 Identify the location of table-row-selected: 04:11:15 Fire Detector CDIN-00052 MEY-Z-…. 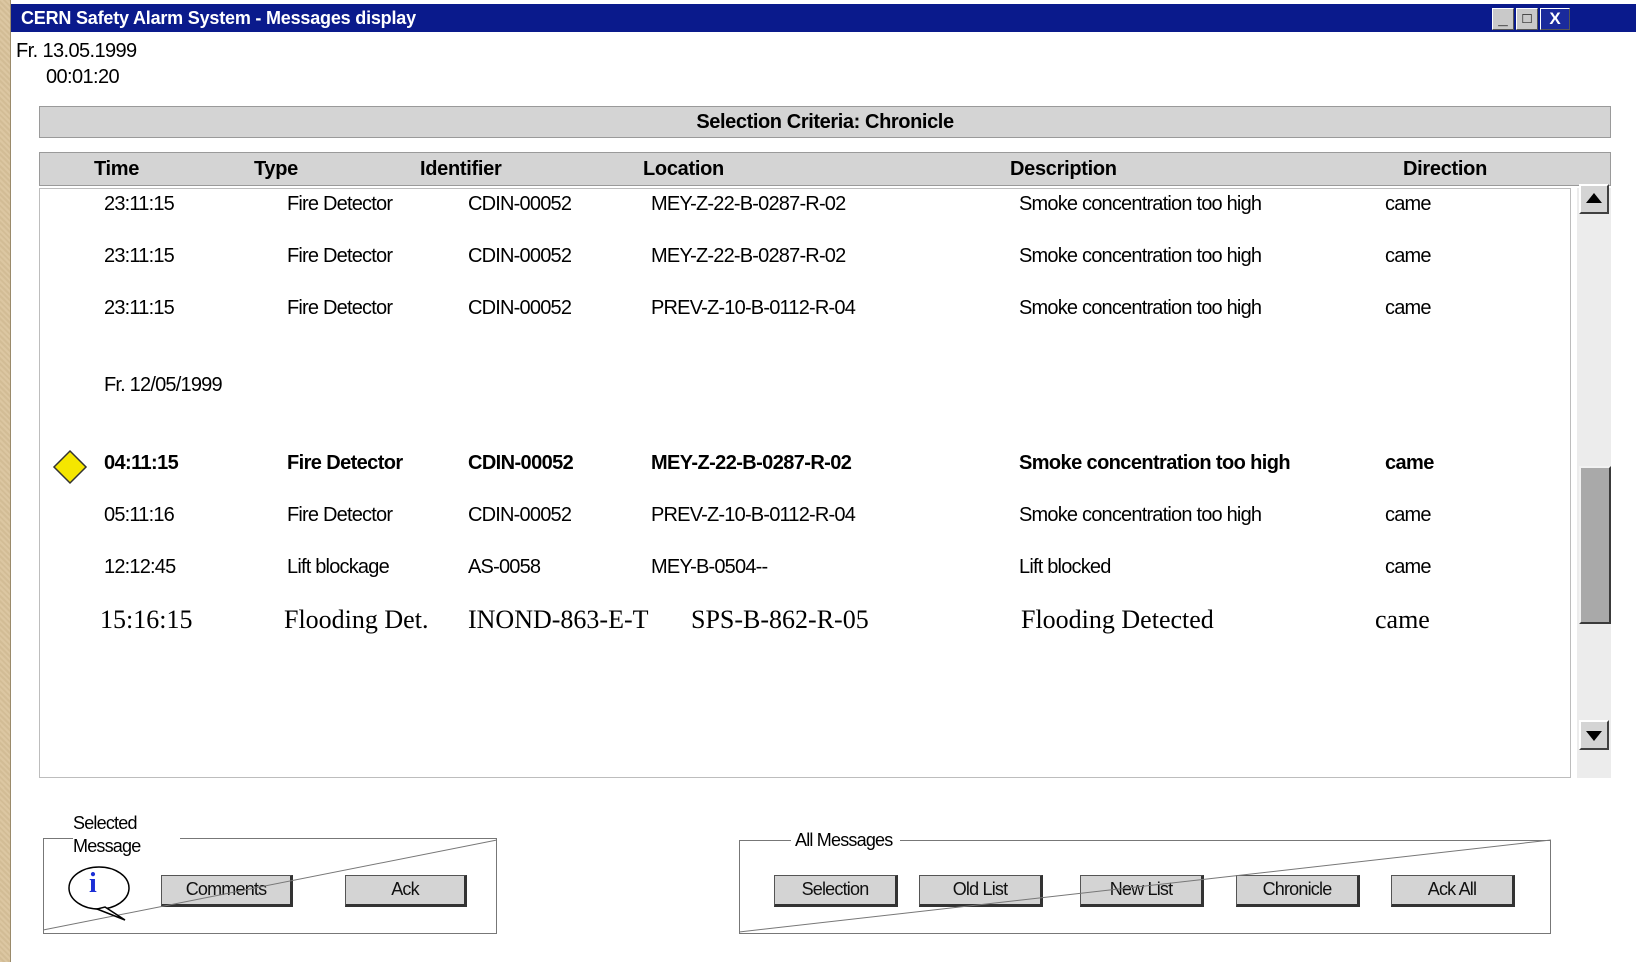
(806, 468).